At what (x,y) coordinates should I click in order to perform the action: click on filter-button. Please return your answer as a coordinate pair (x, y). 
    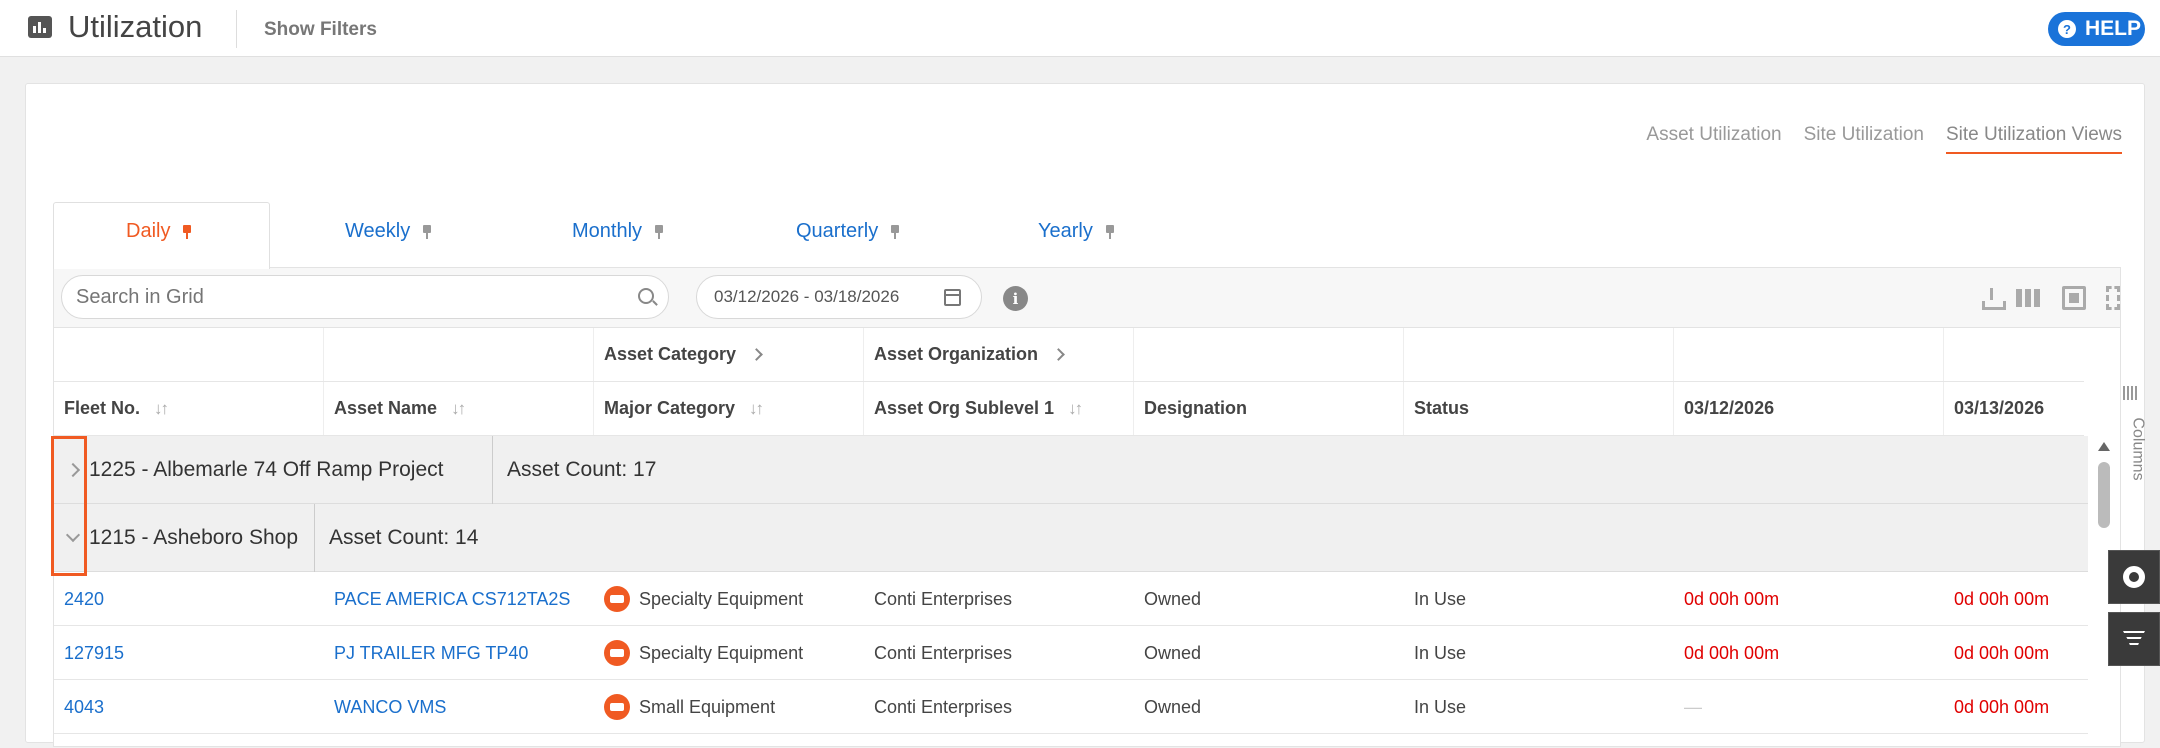
    Looking at the image, I should click on (2134, 639).